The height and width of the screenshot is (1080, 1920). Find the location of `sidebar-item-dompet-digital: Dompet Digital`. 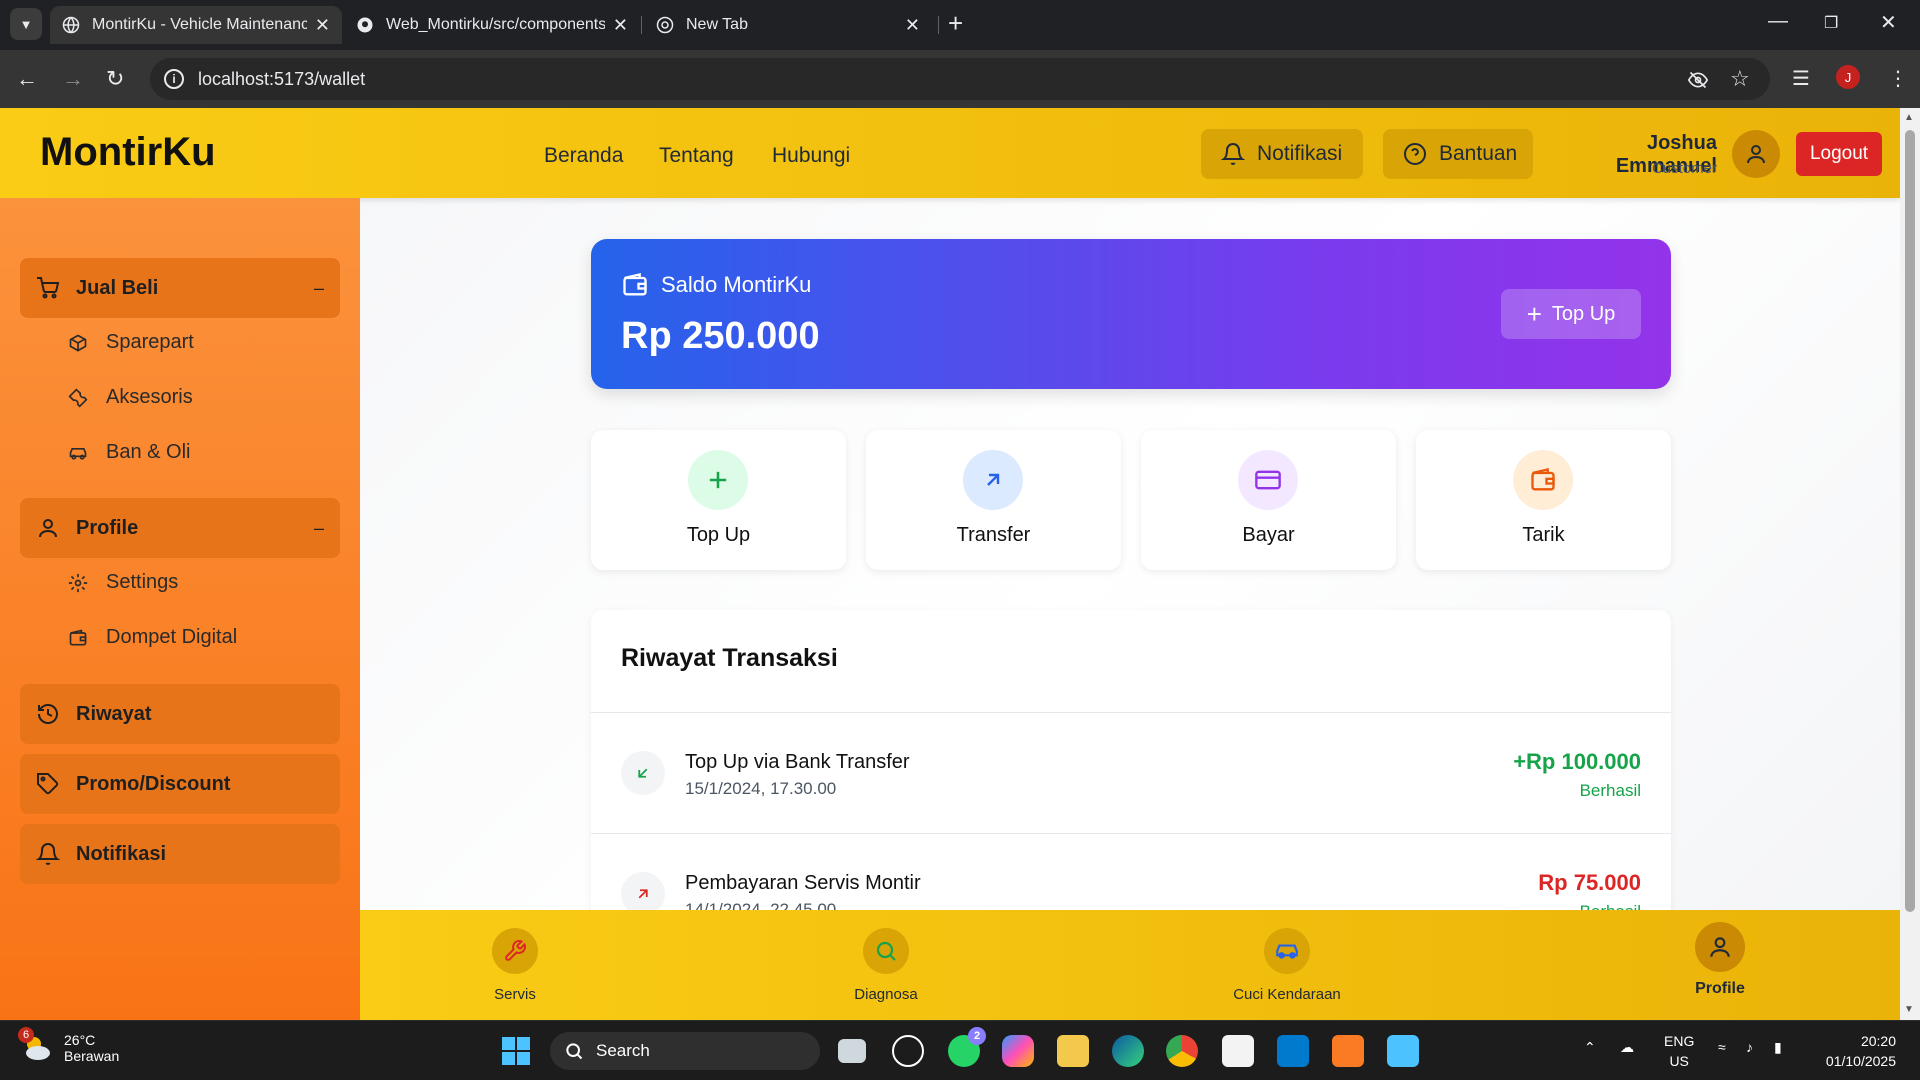

sidebar-item-dompet-digital: Dompet Digital is located at coordinates (152, 637).